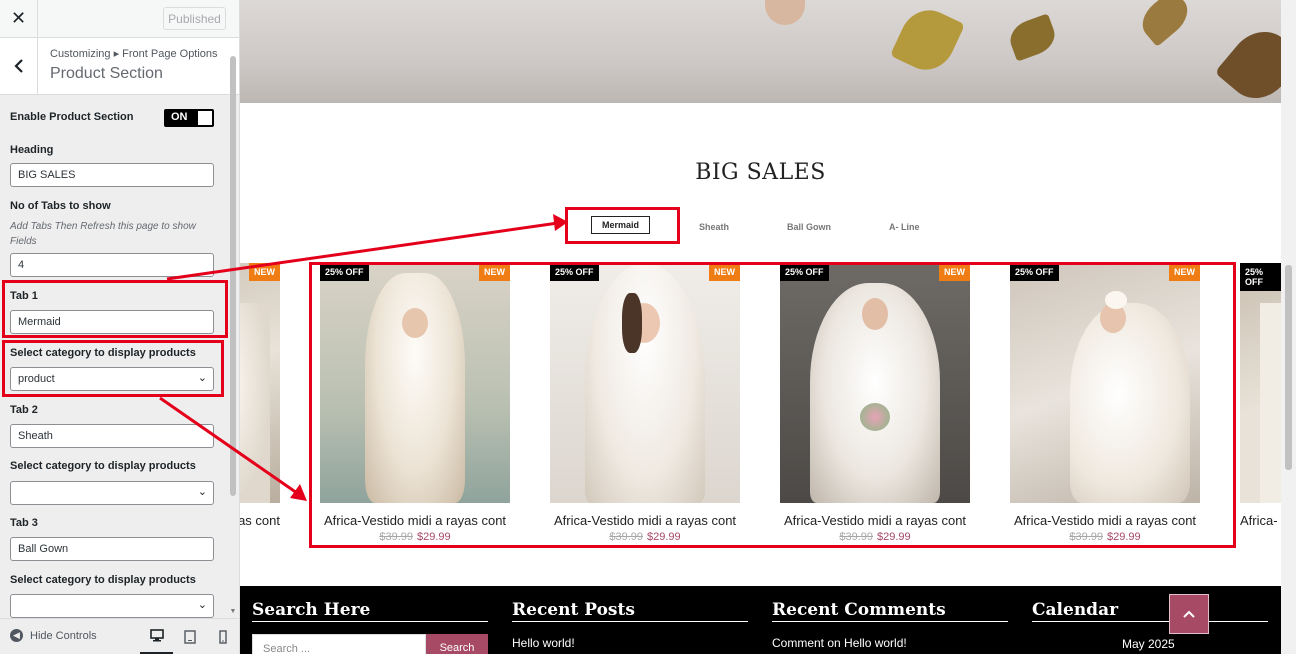  Describe the element at coordinates (112, 436) in the screenshot. I see `tab2-input: Sheath` at that location.